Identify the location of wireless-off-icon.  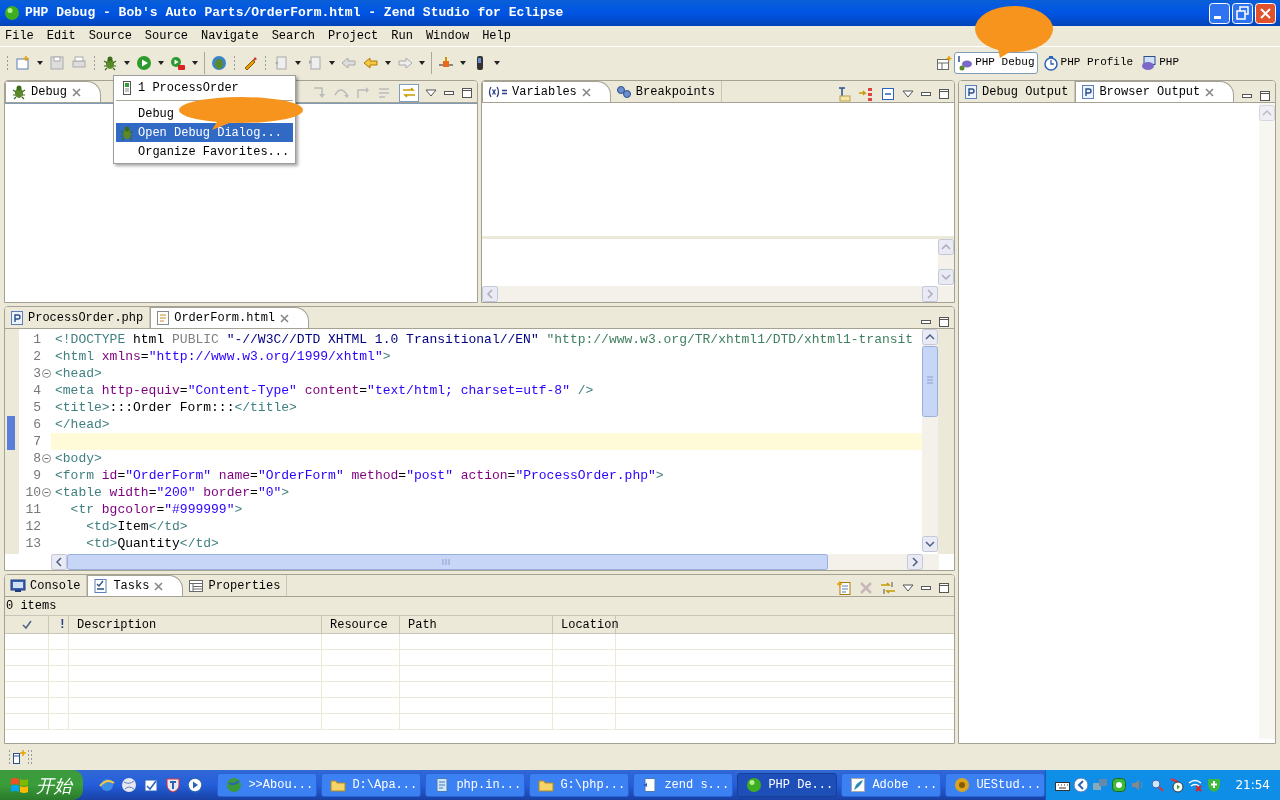
(1195, 785).